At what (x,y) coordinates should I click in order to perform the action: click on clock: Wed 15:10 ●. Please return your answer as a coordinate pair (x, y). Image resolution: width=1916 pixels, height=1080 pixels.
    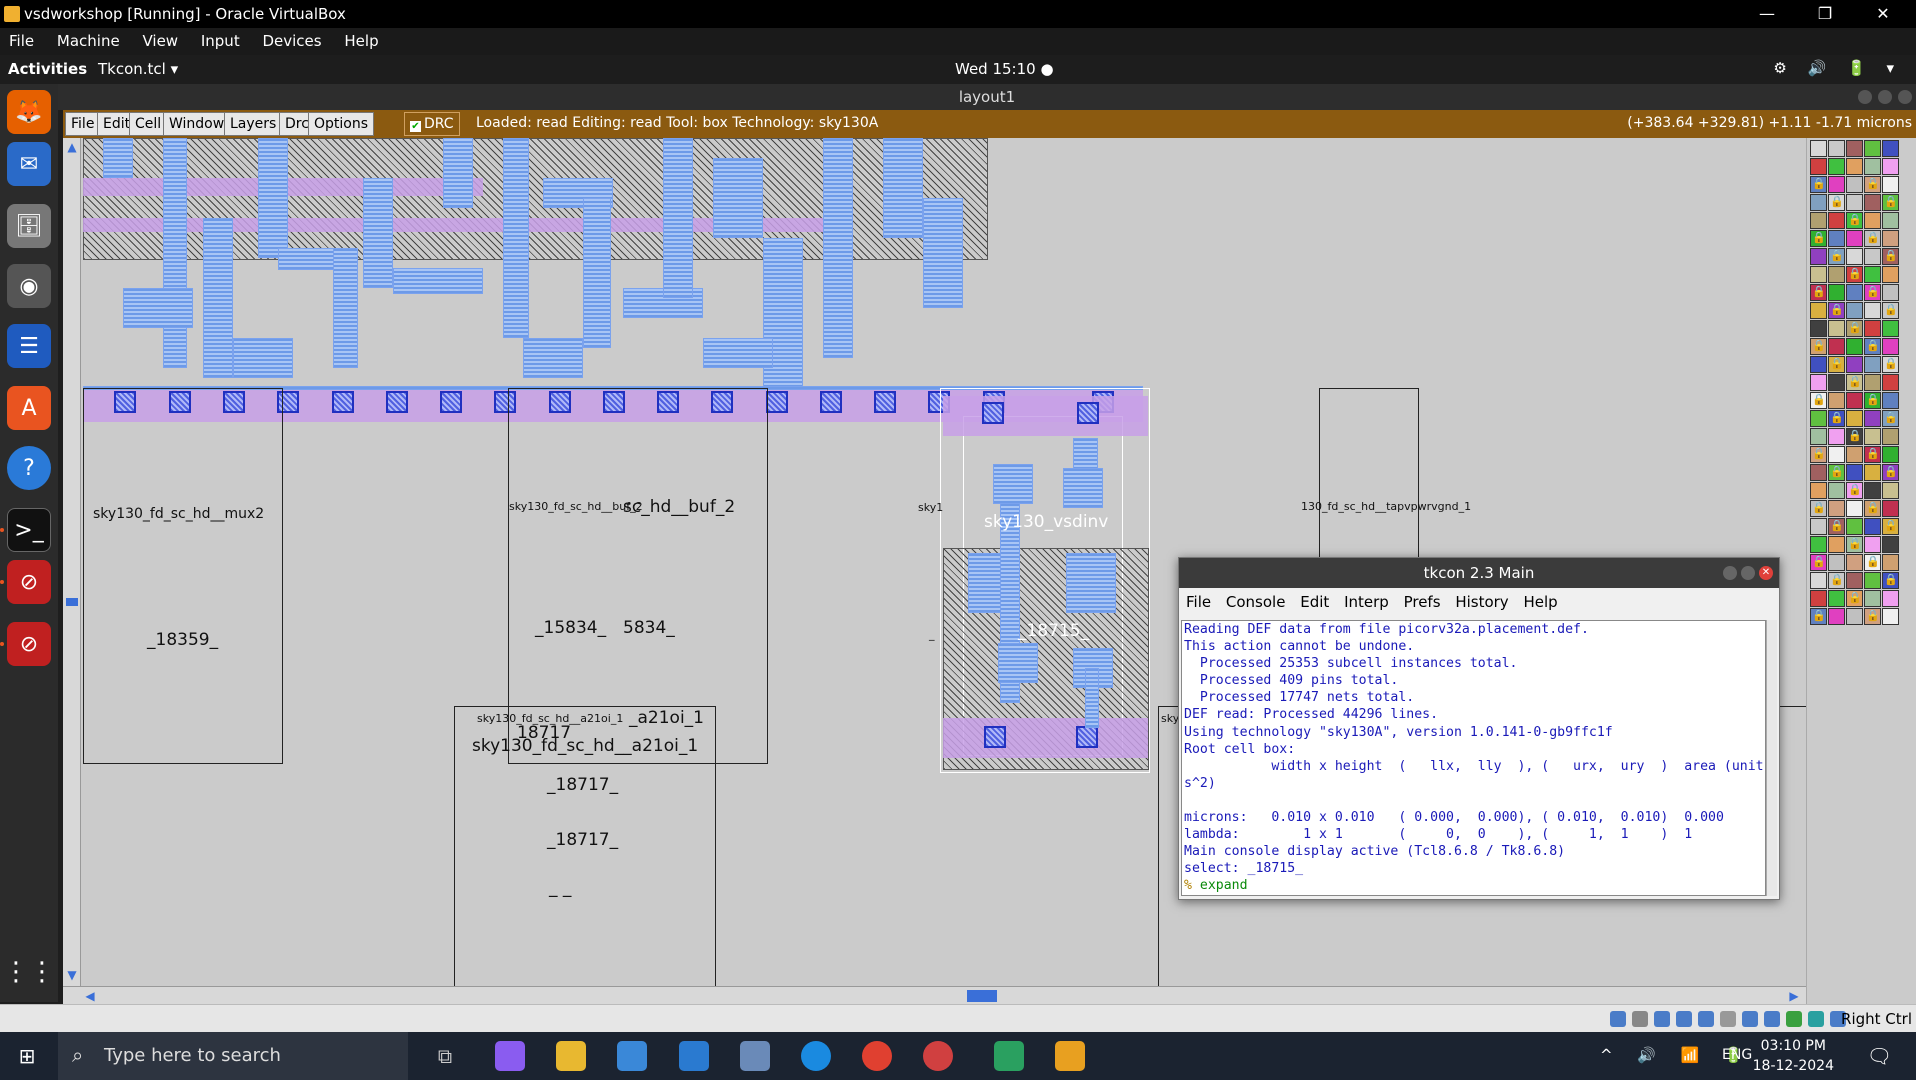
    Looking at the image, I should click on (1004, 69).